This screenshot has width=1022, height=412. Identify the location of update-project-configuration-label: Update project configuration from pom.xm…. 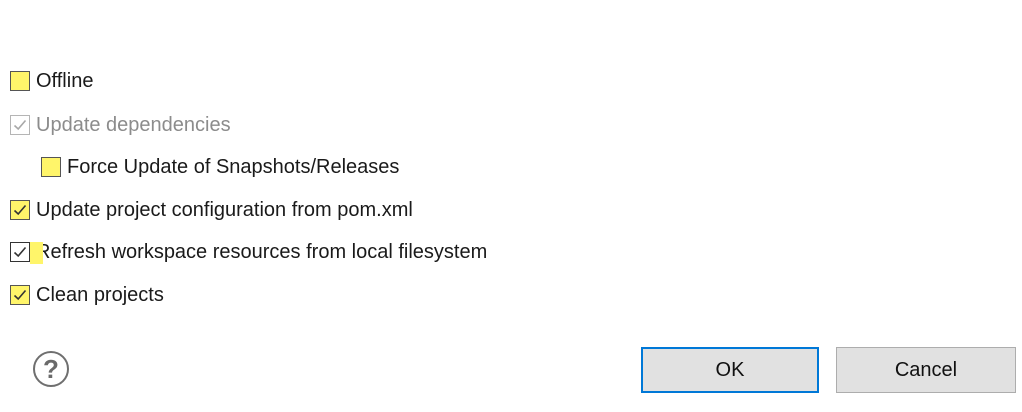
(224, 209).